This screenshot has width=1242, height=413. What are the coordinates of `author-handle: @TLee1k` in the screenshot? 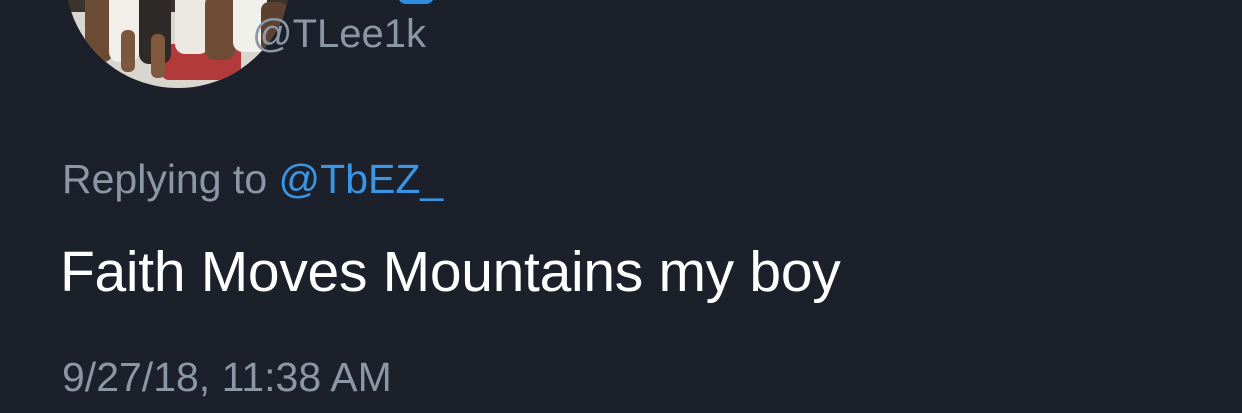 It's located at (339, 34).